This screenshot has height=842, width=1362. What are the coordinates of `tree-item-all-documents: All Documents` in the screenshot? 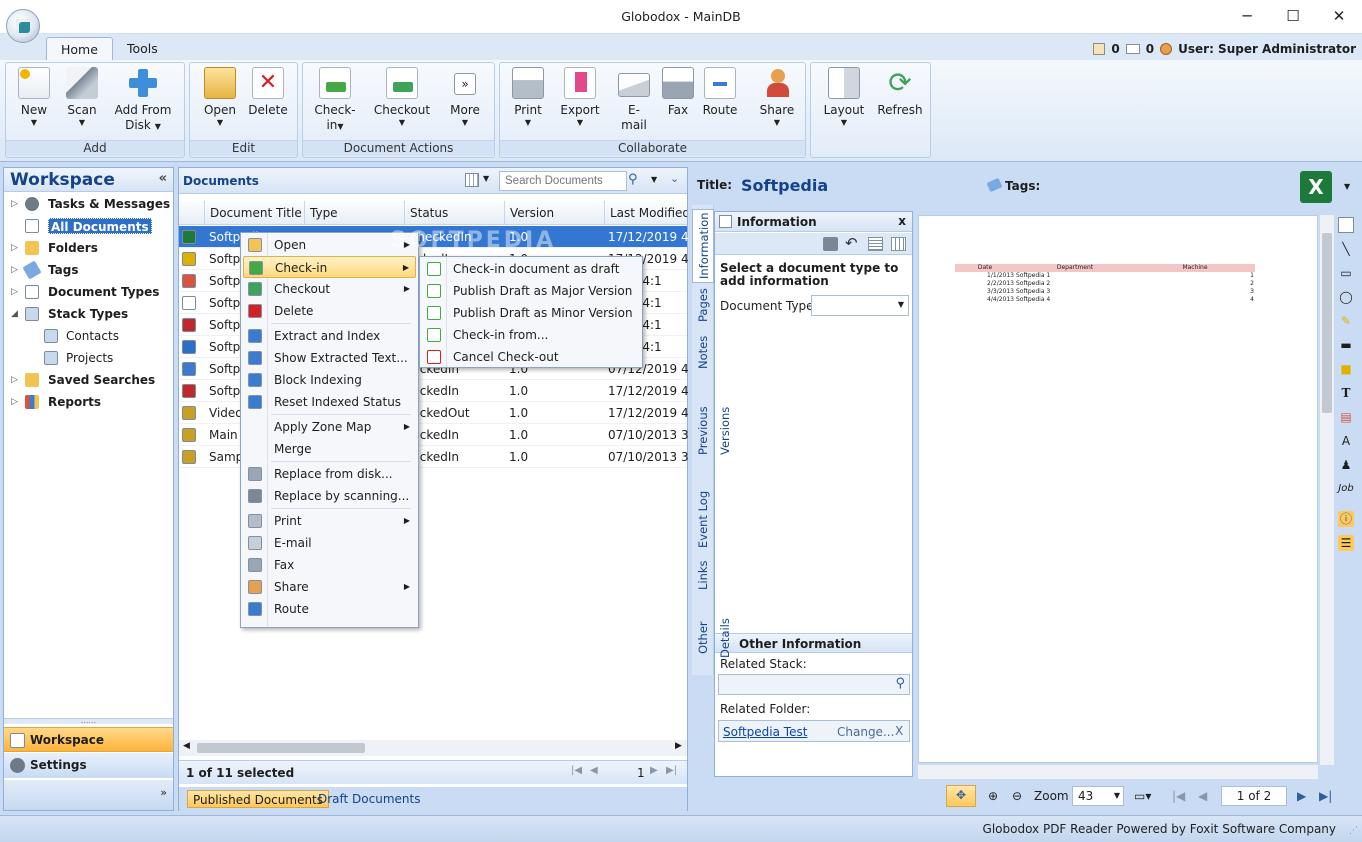 It's located at (88, 226).